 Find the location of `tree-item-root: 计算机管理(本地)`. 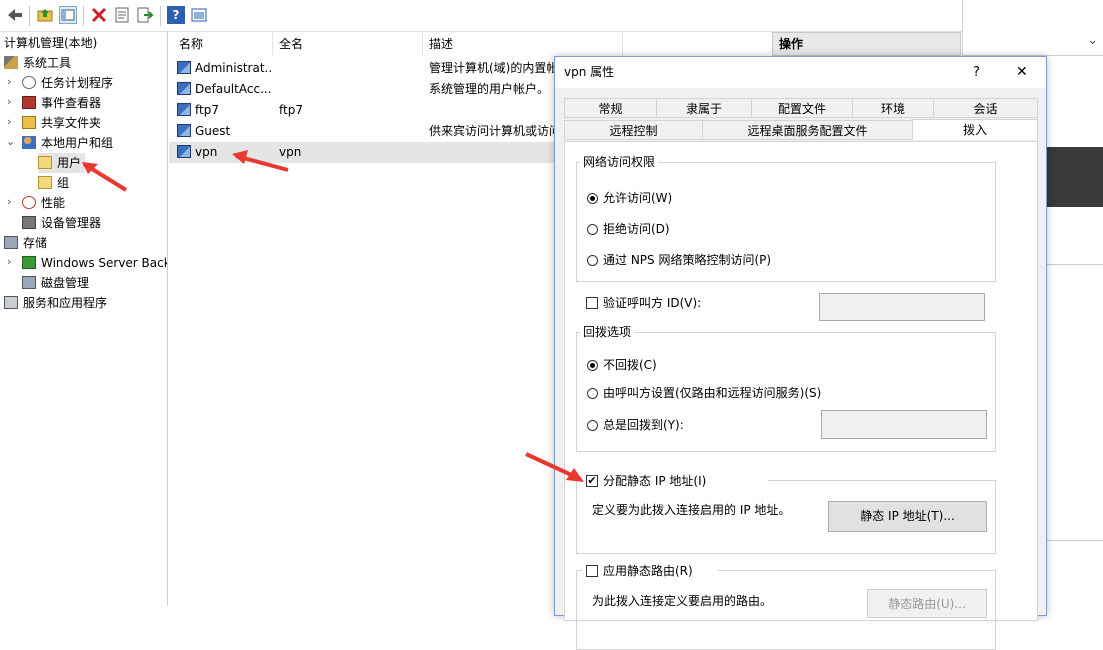

tree-item-root: 计算机管理(本地) is located at coordinates (50, 43).